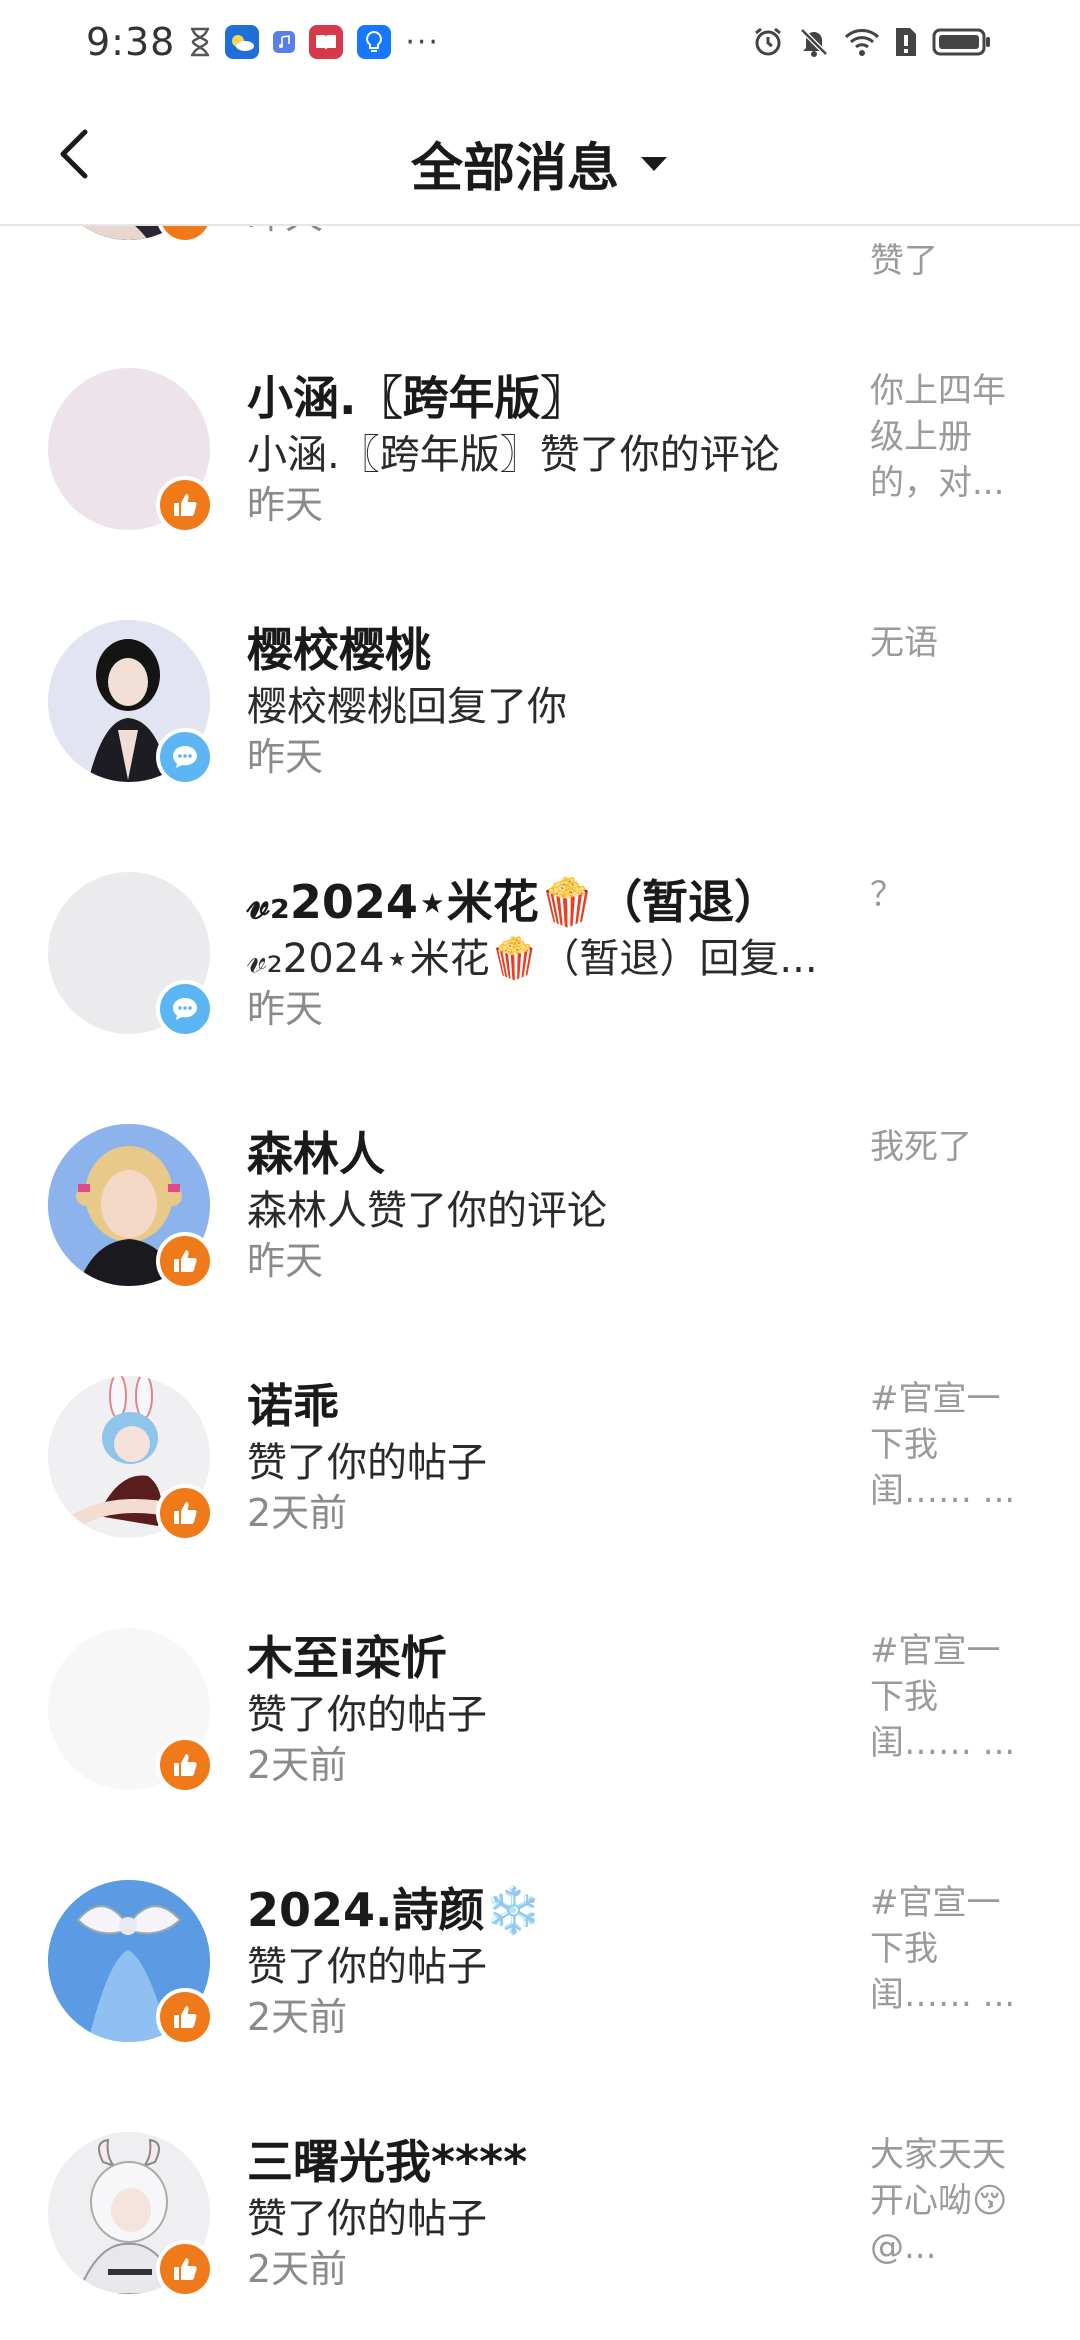  Describe the element at coordinates (339, 650) in the screenshot. I see `sender-name: 樱校樱桃` at that location.